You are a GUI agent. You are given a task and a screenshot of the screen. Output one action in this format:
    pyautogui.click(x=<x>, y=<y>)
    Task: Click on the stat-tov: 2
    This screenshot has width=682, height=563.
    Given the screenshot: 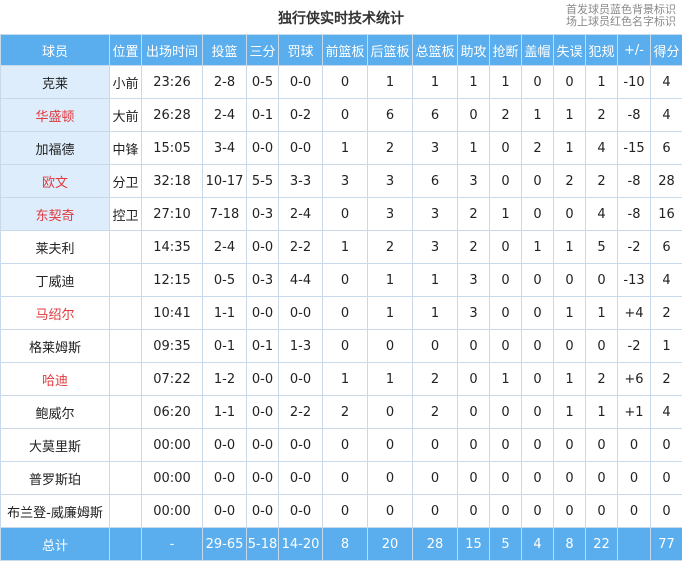 What is the action you would take?
    pyautogui.click(x=569, y=181)
    